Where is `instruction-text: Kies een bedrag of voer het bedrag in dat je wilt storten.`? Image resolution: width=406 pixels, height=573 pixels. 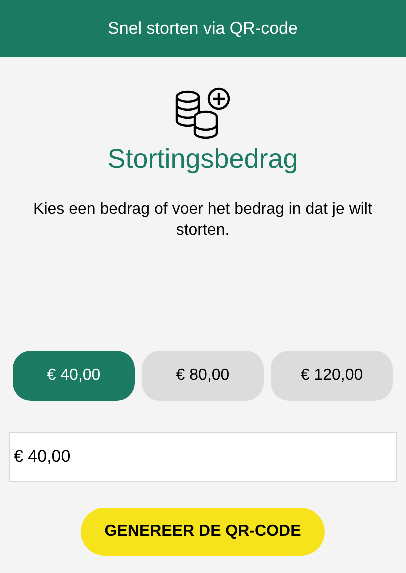
instruction-text: Kies een bedrag of voer het bedrag in dat je wilt storten. is located at coordinates (203, 220).